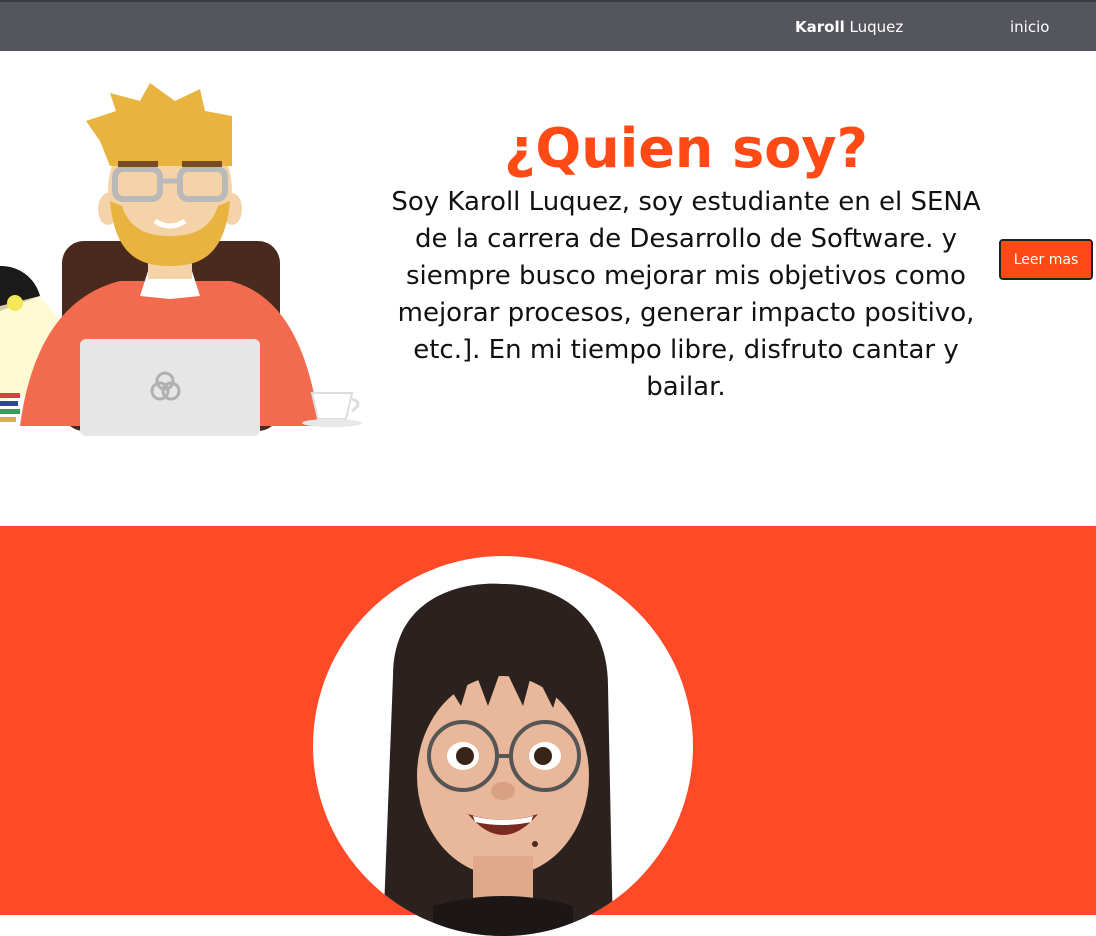 The width and height of the screenshot is (1096, 936). Describe the element at coordinates (1046, 259) in the screenshot. I see `read-more-button: Leer mas` at that location.